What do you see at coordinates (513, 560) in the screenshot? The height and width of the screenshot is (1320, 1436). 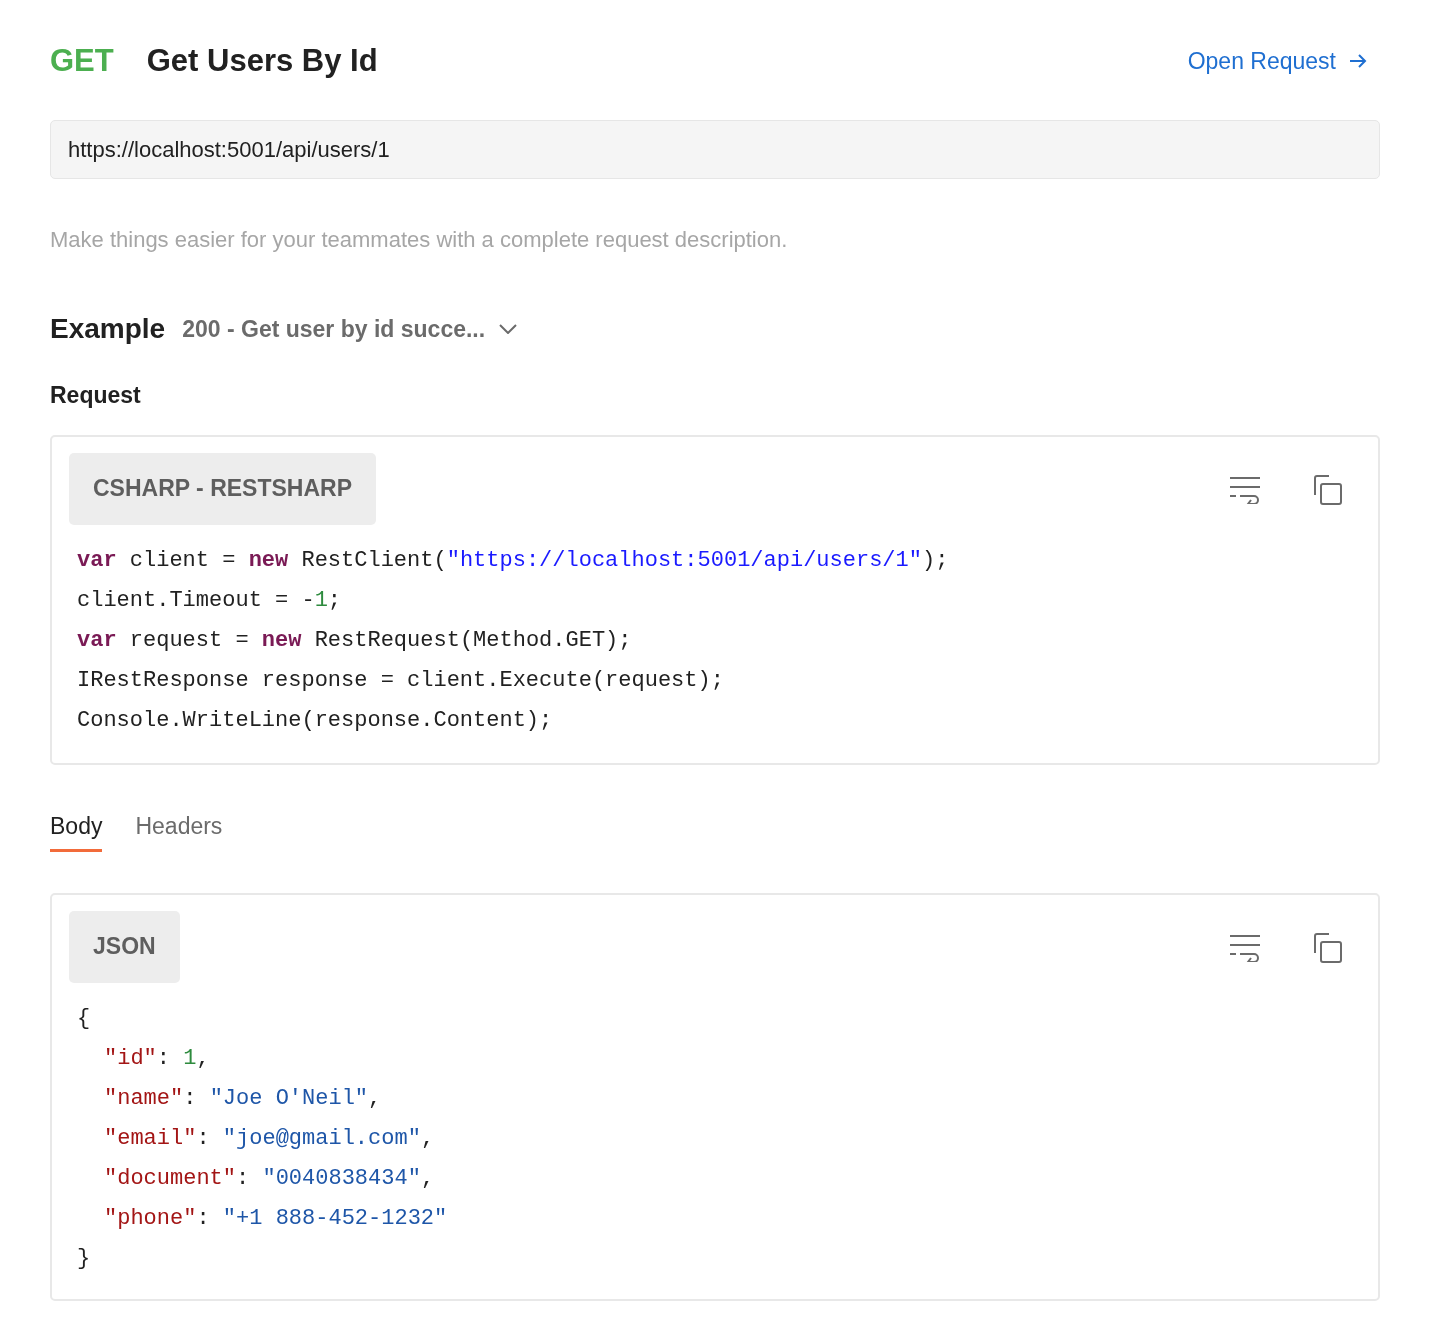 I see `code-line: var client = new RestClient("https://localhost:5001/api/users/1");` at bounding box center [513, 560].